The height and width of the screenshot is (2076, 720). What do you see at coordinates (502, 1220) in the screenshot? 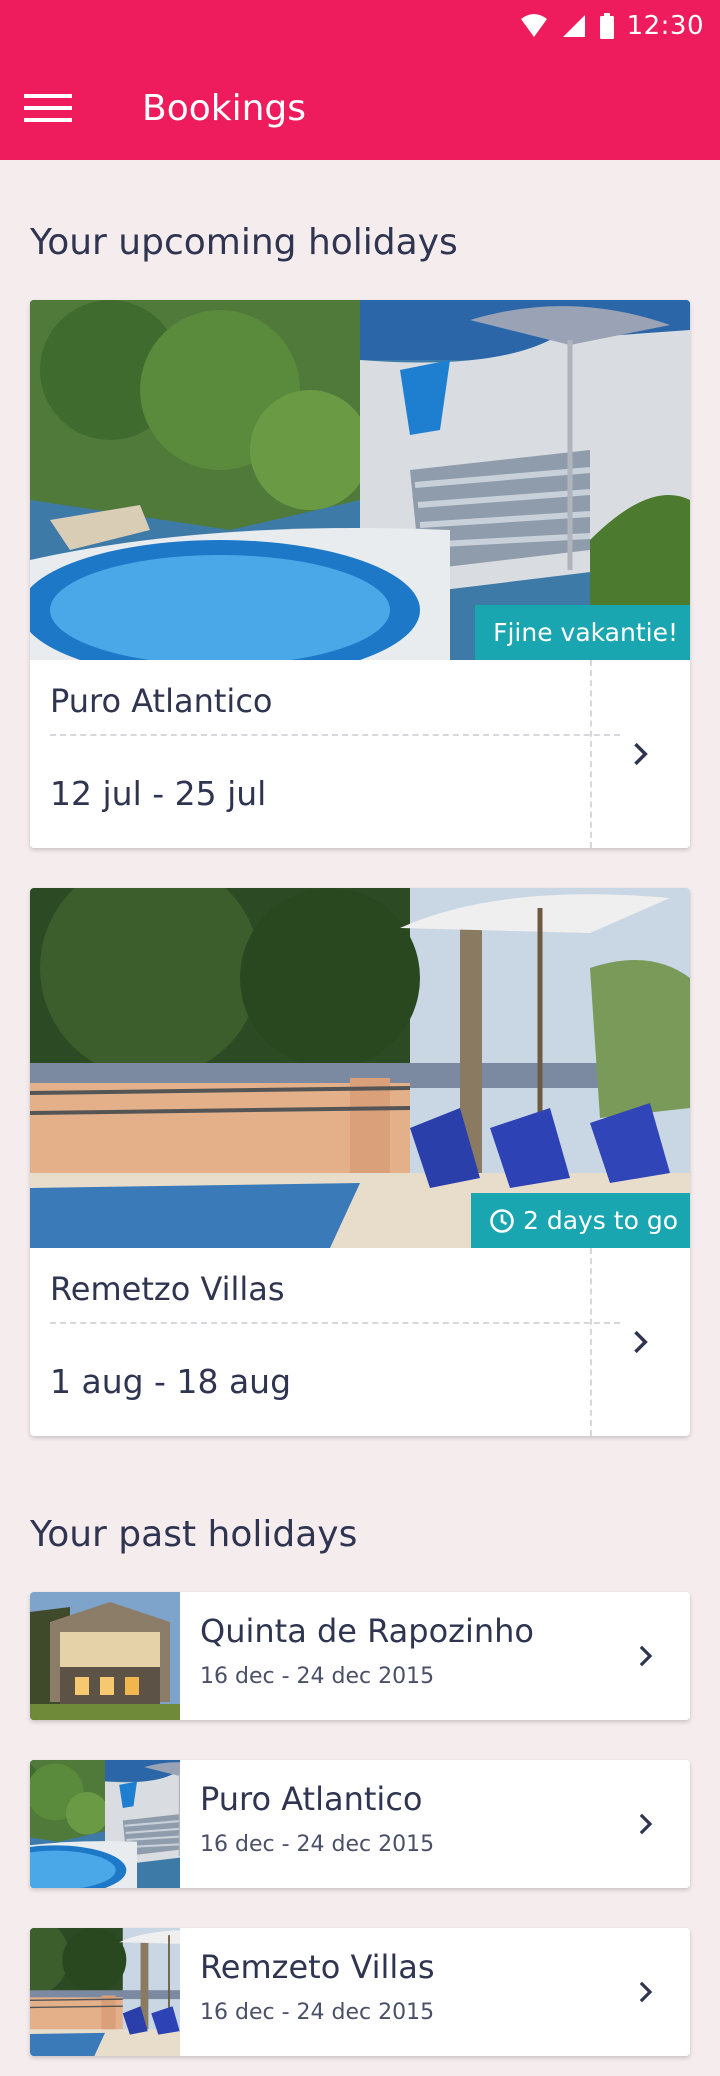
I see `clock-icon` at bounding box center [502, 1220].